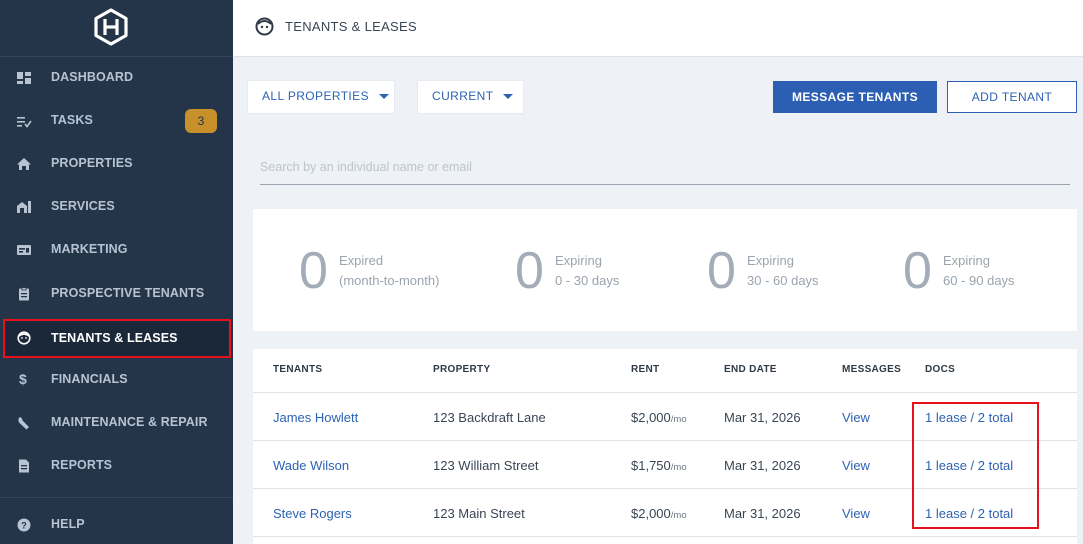  What do you see at coordinates (24, 250) in the screenshot?
I see `marketing-icon` at bounding box center [24, 250].